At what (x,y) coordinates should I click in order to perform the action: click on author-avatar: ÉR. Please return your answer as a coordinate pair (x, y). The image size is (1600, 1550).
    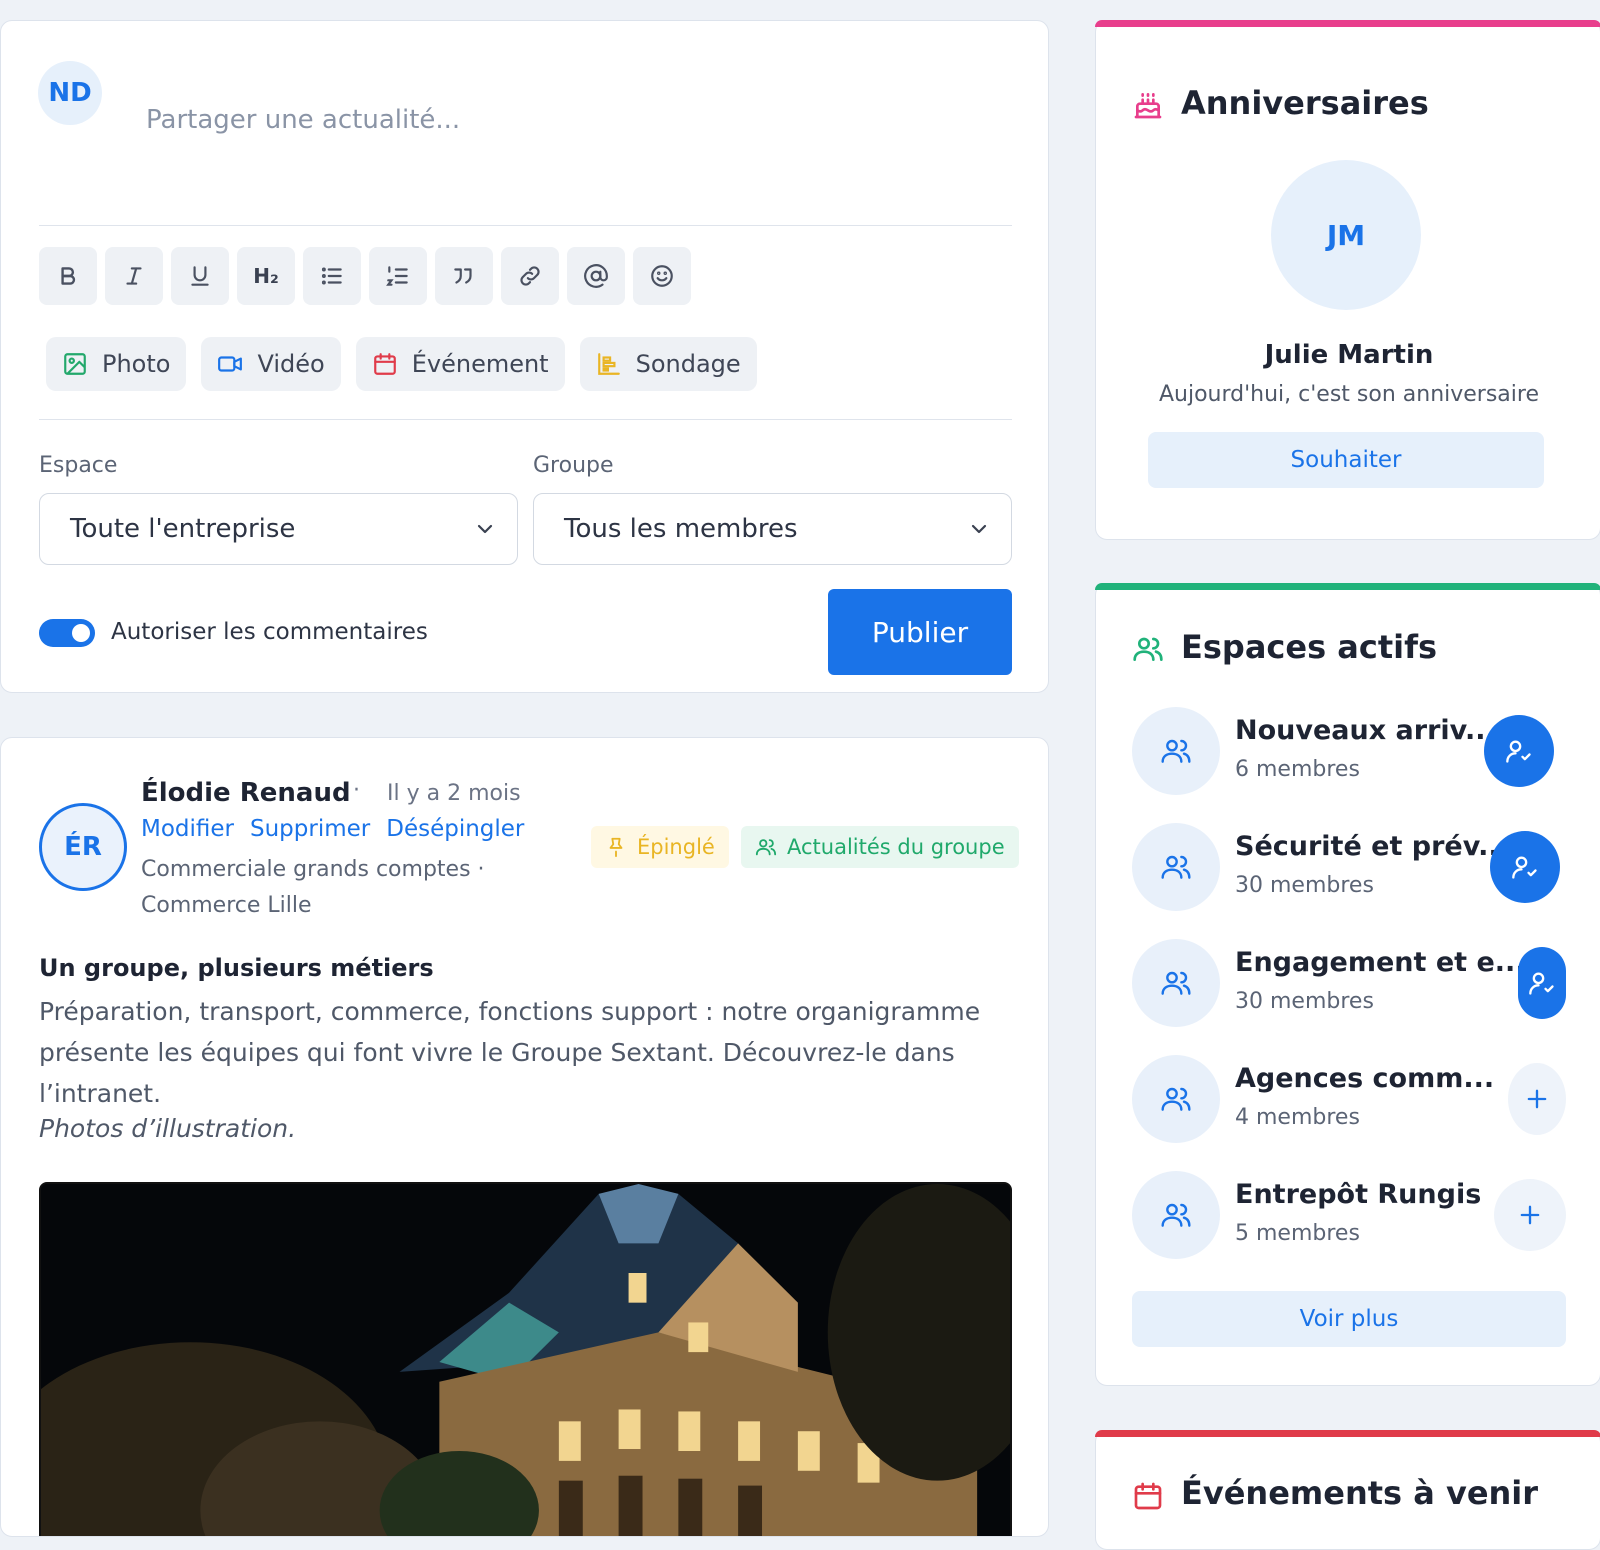
    Looking at the image, I should click on (83, 847).